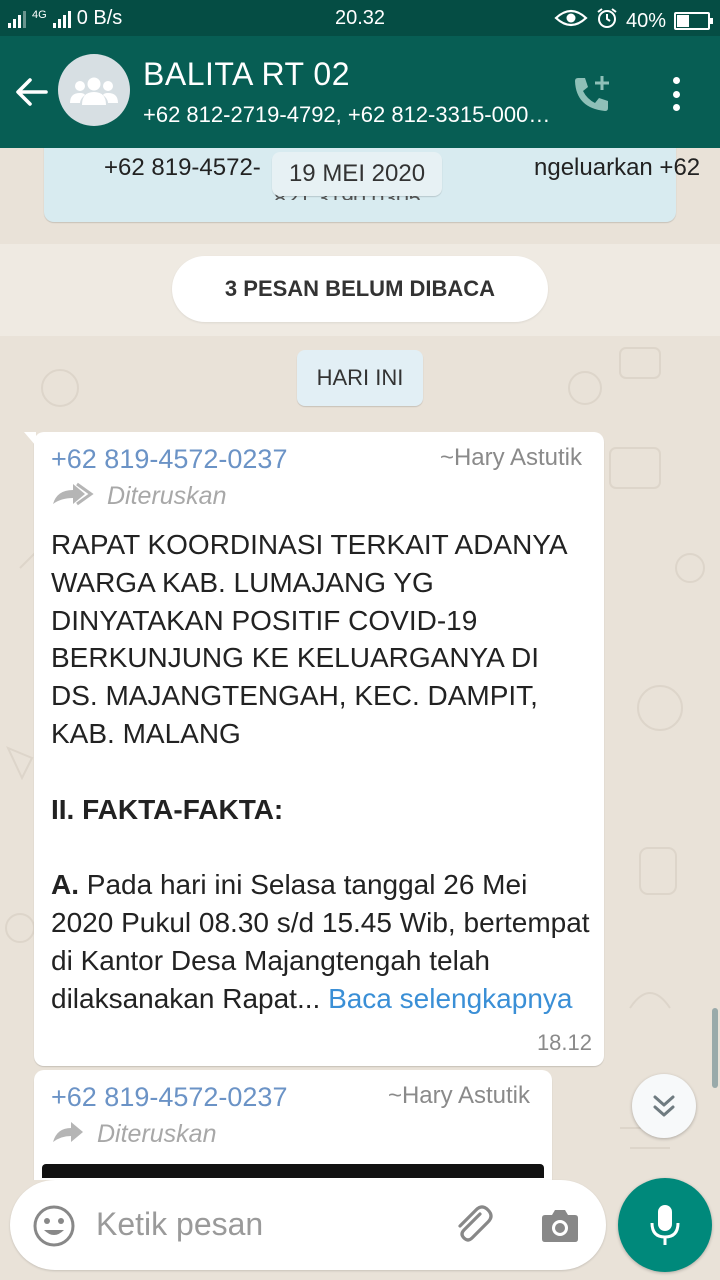 This screenshot has height=1280, width=720. What do you see at coordinates (293, 1171) in the screenshot?
I see `media-preview` at bounding box center [293, 1171].